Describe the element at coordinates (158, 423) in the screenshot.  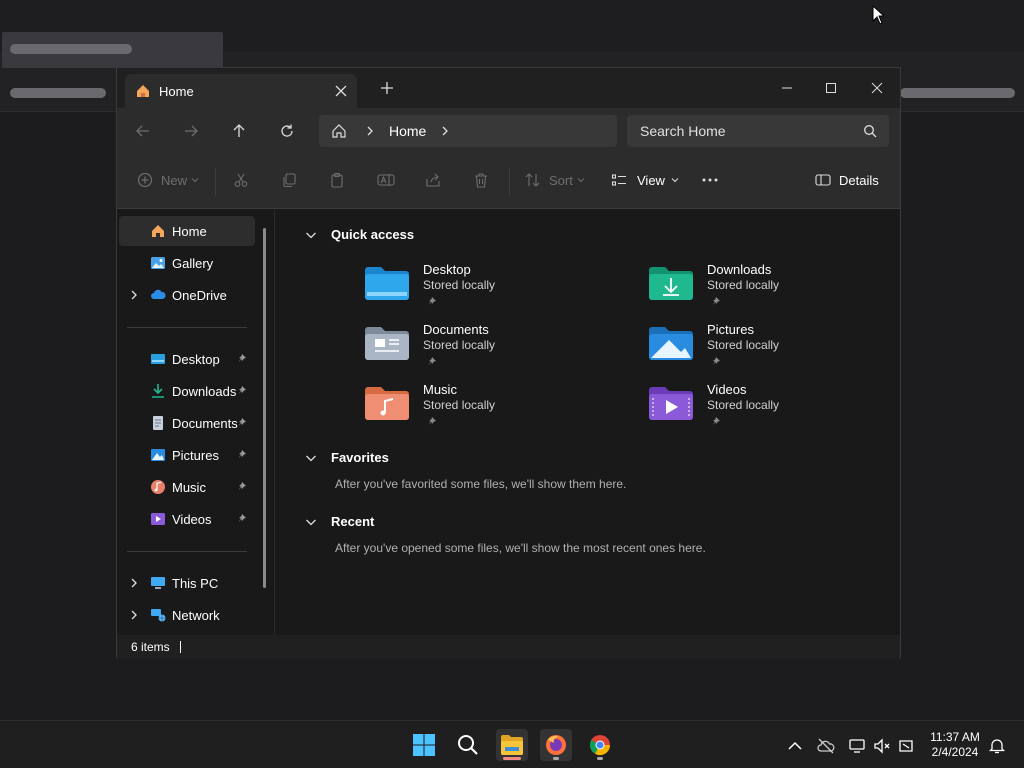
I see `document-icon` at that location.